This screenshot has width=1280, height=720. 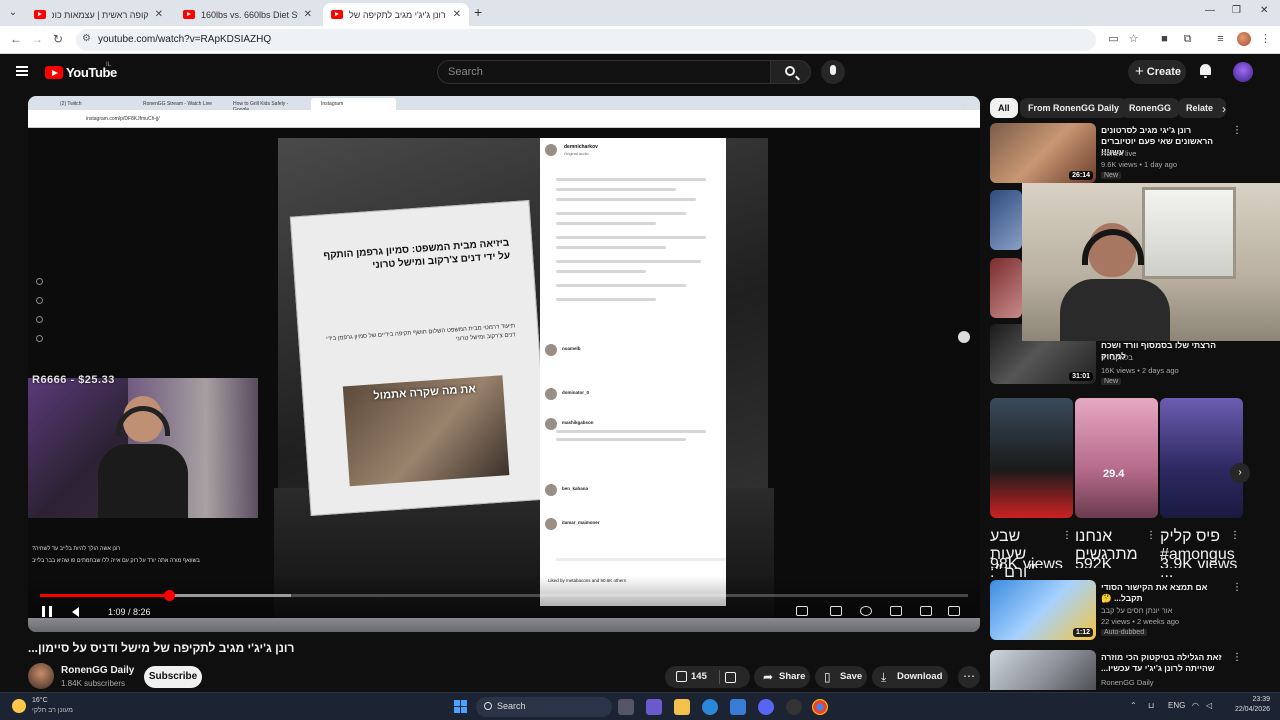 I want to click on edge-icon, so click(x=710, y=707).